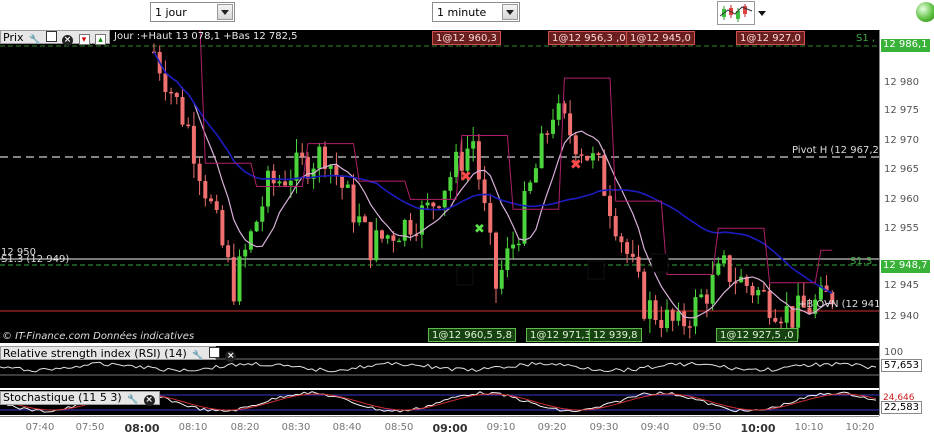  Describe the element at coordinates (62, 397) in the screenshot. I see `stoch-pane-title: Stochastique (11 5 3)` at that location.